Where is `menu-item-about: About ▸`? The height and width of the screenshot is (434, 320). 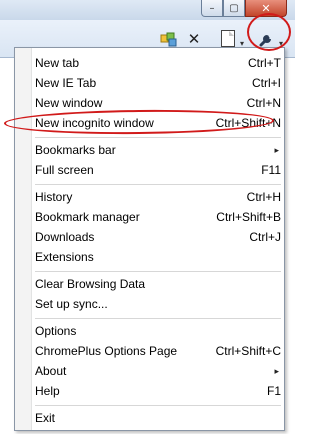 menu-item-about: About ▸ is located at coordinates (158, 371).